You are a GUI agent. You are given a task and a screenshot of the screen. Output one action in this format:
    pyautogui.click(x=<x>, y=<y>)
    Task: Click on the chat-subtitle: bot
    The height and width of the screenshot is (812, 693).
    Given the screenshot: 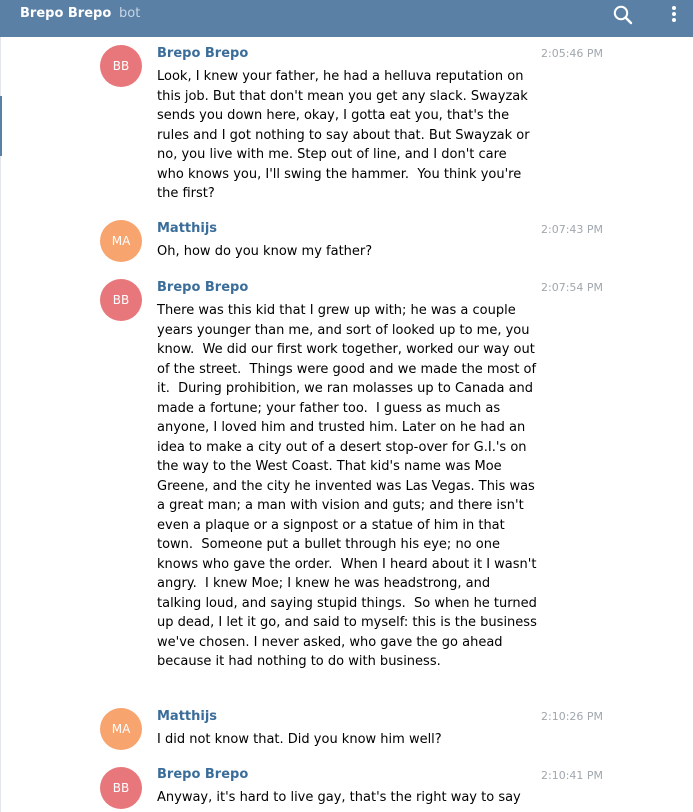 What is the action you would take?
    pyautogui.click(x=130, y=13)
    